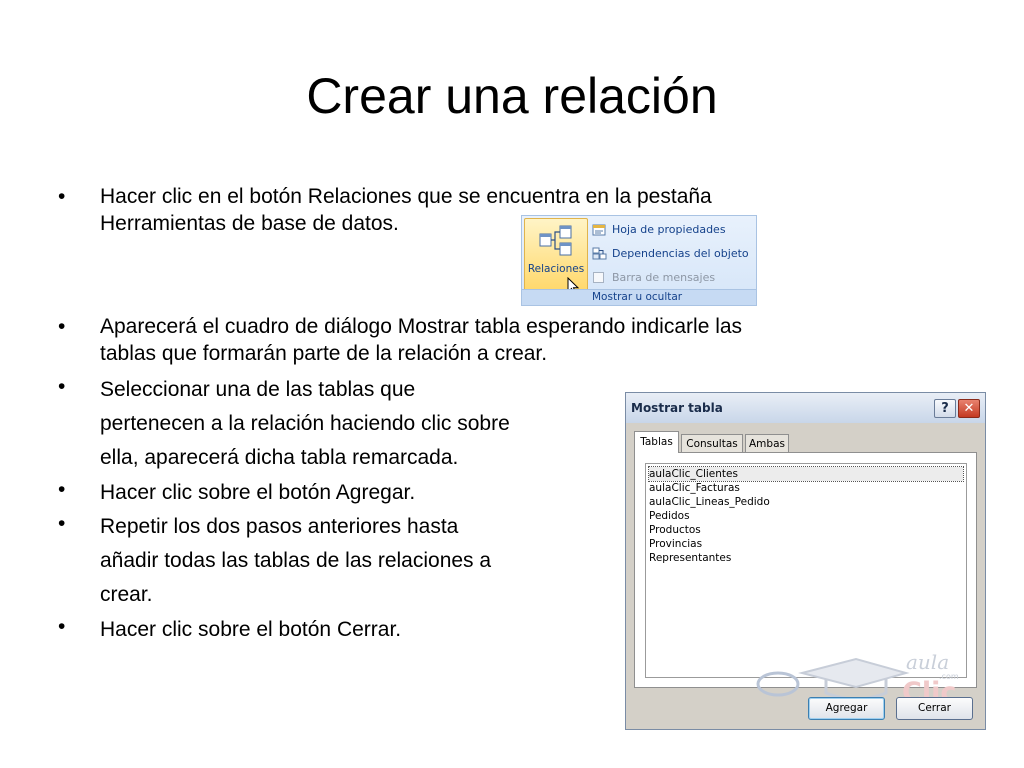 Image resolution: width=1024 pixels, height=768 pixels. I want to click on relationships-icon, so click(555, 240).